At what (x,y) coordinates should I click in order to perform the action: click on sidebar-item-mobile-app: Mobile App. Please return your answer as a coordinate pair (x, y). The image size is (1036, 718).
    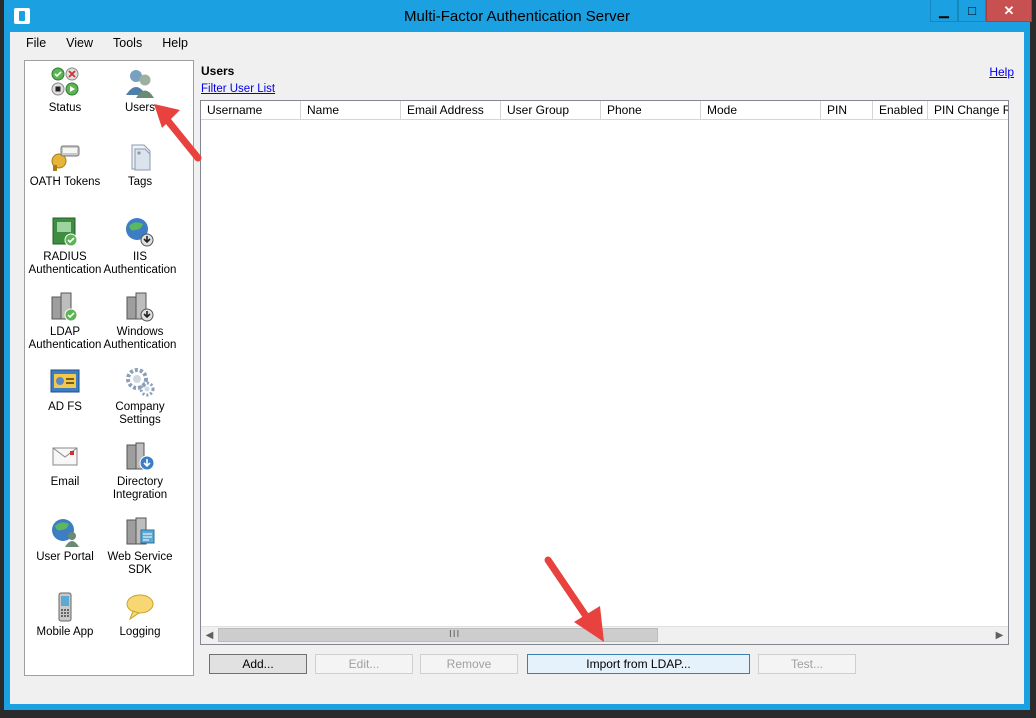
    Looking at the image, I should click on (65, 615).